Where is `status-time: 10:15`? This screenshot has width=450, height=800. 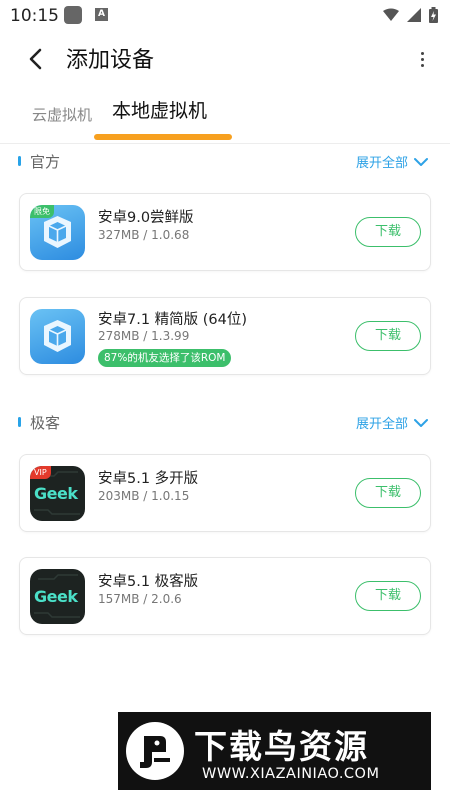 status-time: 10:15 is located at coordinates (34, 16).